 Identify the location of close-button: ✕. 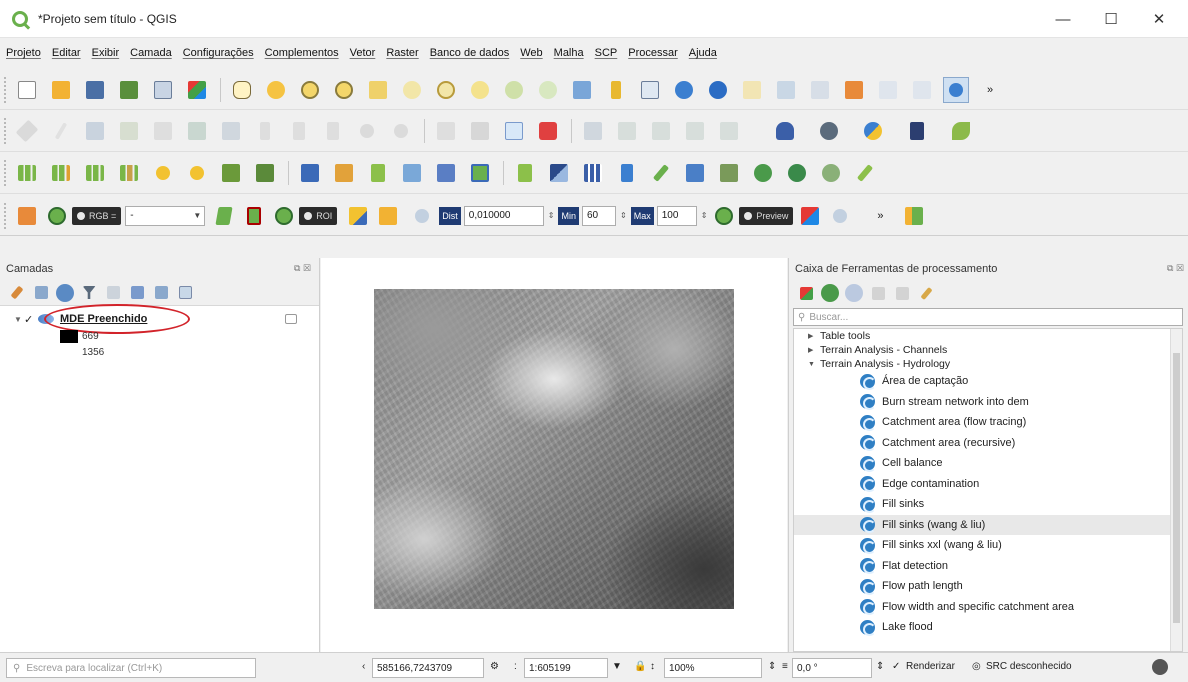
(1159, 19).